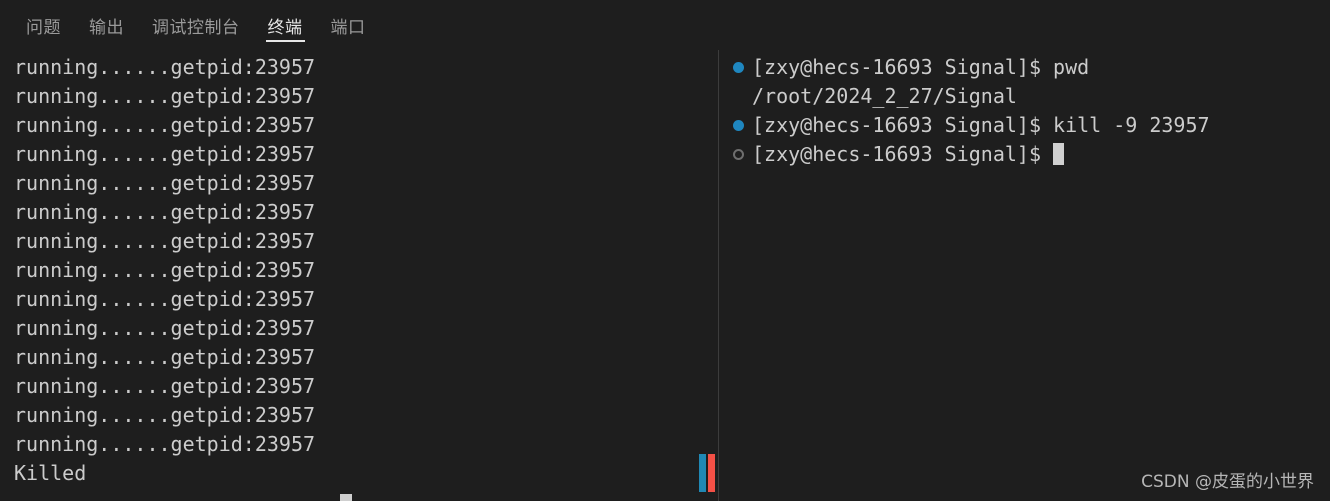  Describe the element at coordinates (285, 41) in the screenshot. I see `active-tab-indicator` at that location.